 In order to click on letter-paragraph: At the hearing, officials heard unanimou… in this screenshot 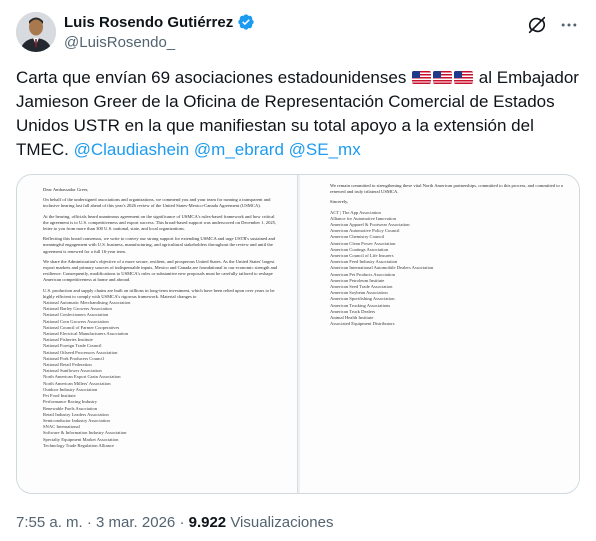, I will do `click(160, 222)`.